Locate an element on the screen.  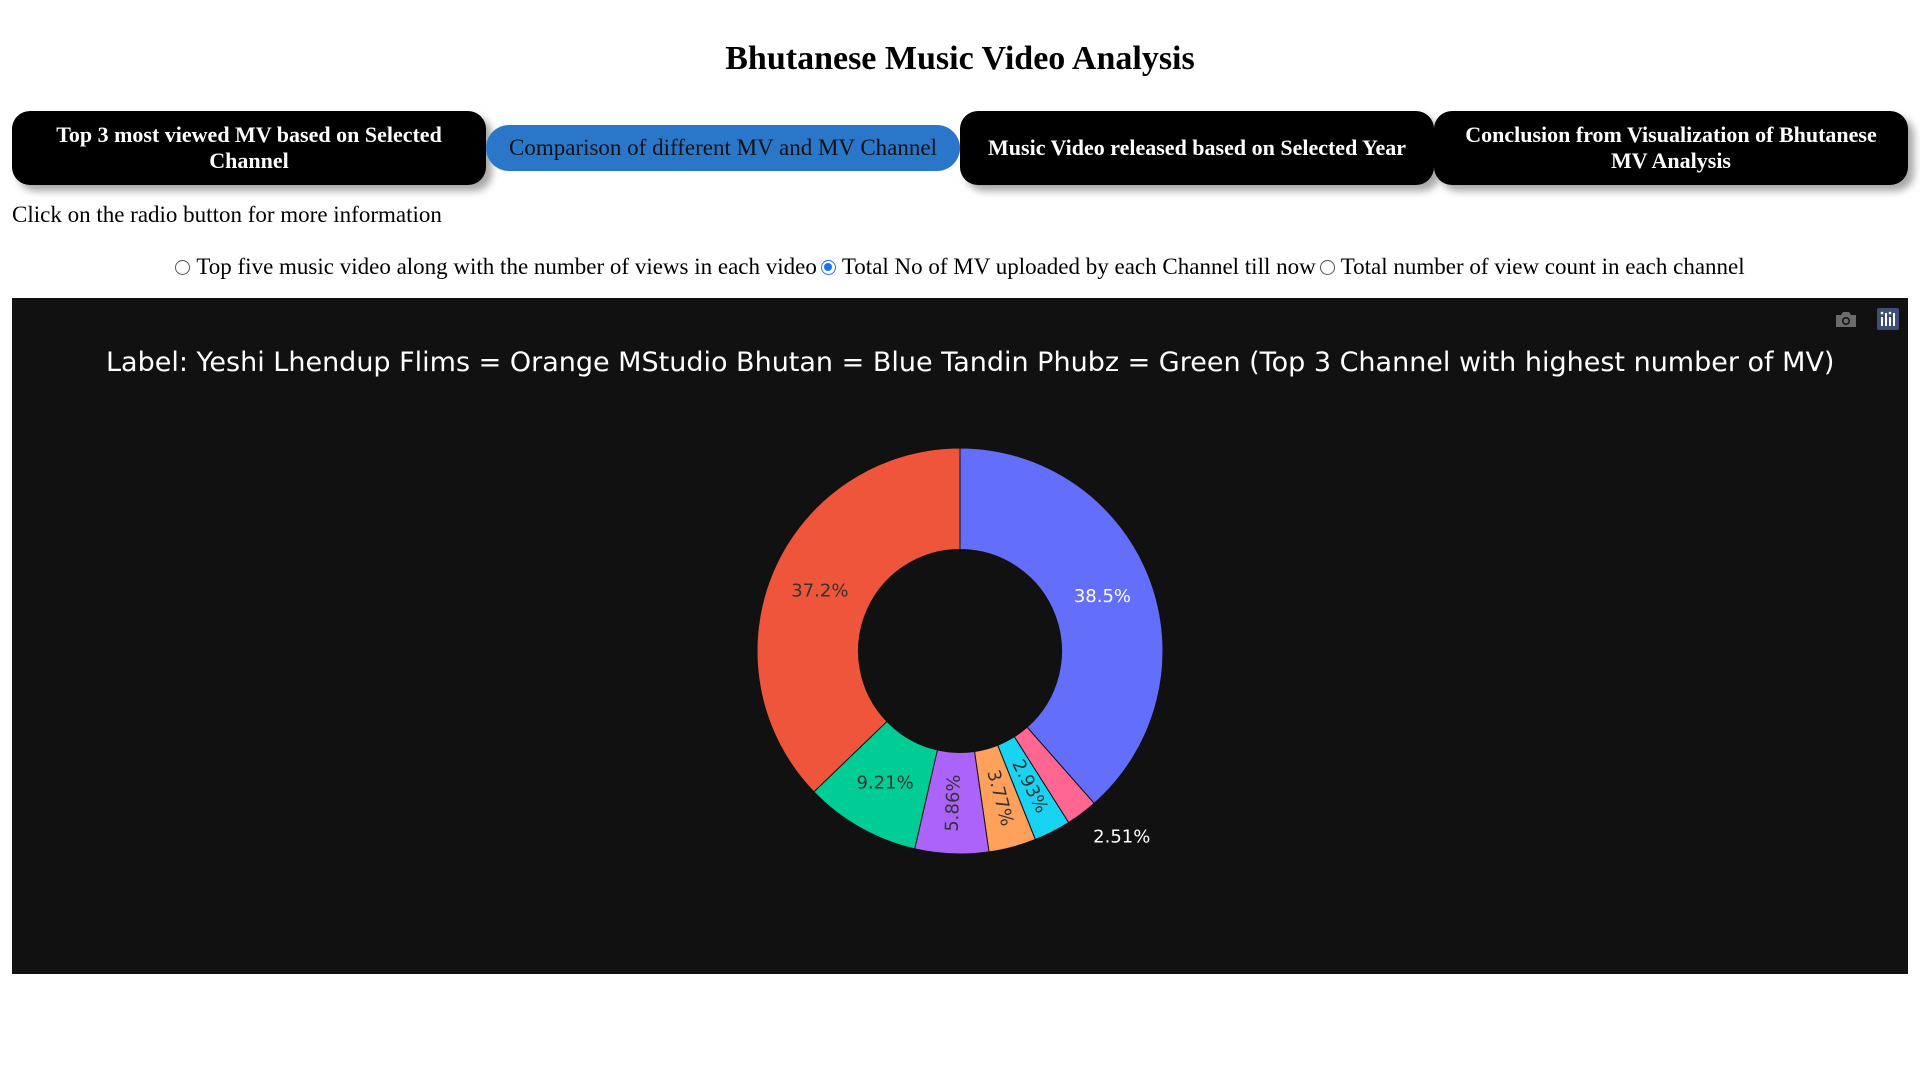
radio-button-selected is located at coordinates (828, 267).